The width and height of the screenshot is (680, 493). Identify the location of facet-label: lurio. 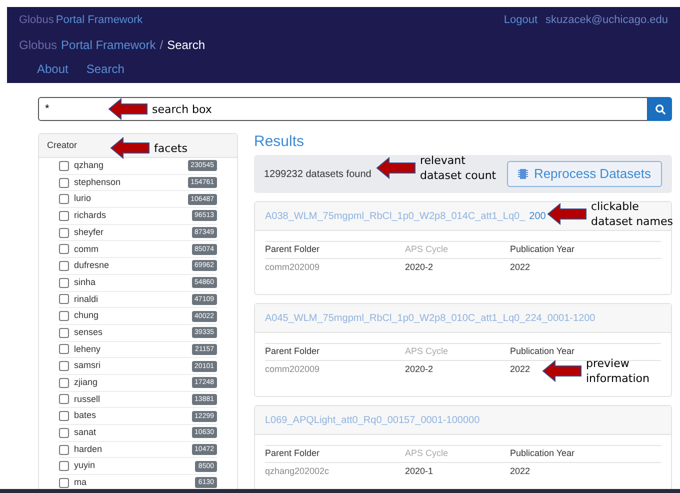
(131, 199).